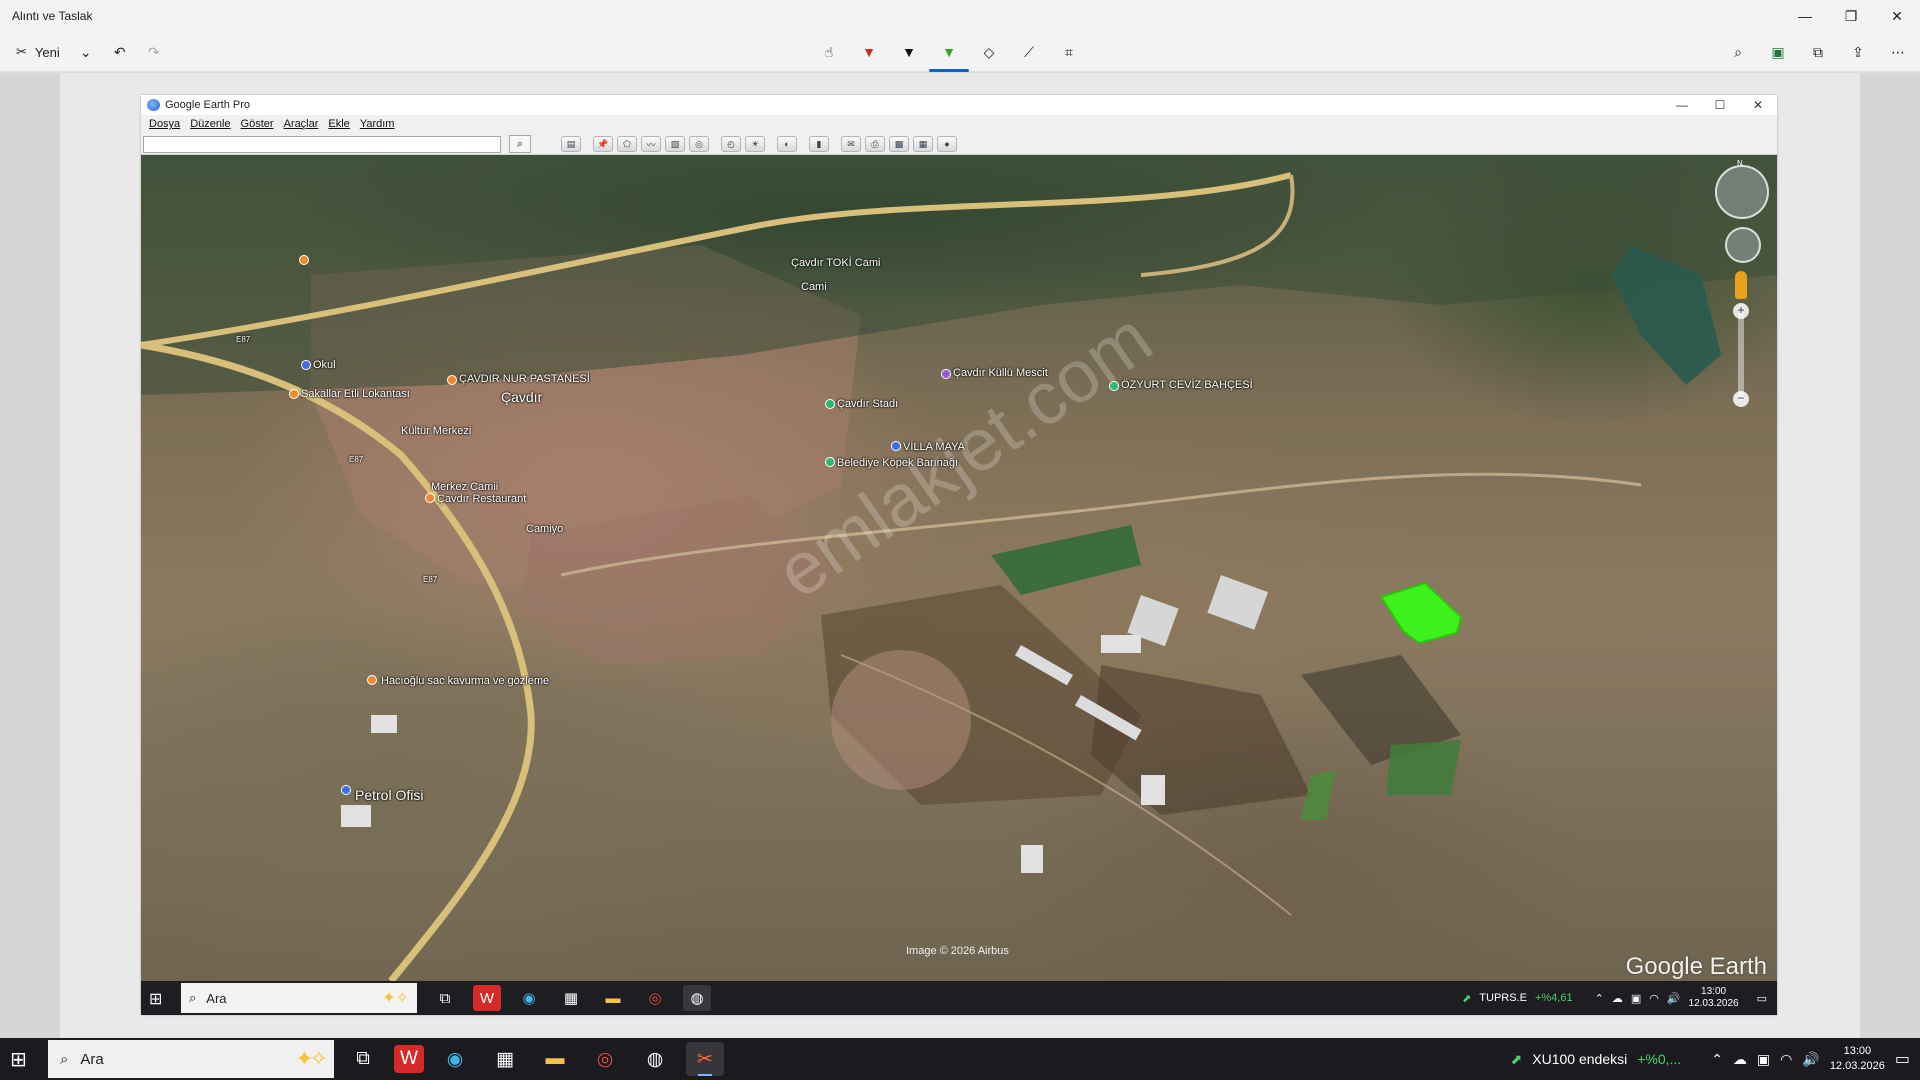 The width and height of the screenshot is (1920, 1080). What do you see at coordinates (1858, 52) in the screenshot?
I see `share-icon: ⇪` at bounding box center [1858, 52].